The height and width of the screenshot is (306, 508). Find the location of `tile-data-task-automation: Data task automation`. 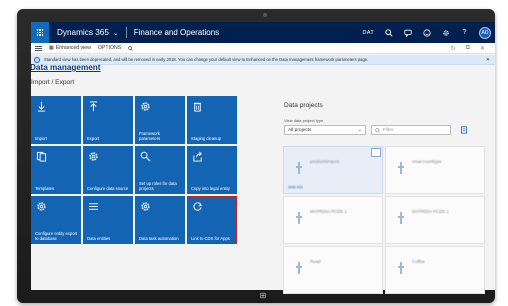

tile-data-task-automation: Data task automation is located at coordinates (160, 220).